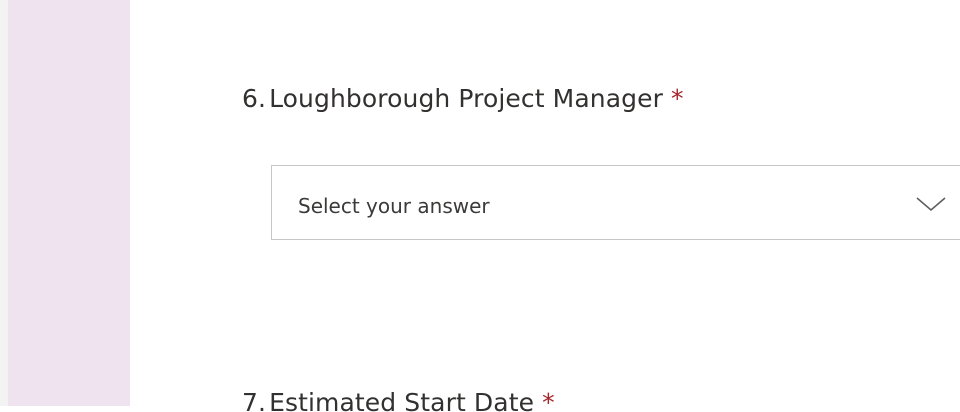 Image resolution: width=960 pixels, height=412 pixels. Describe the element at coordinates (69, 206) in the screenshot. I see `side-background-panel` at that location.